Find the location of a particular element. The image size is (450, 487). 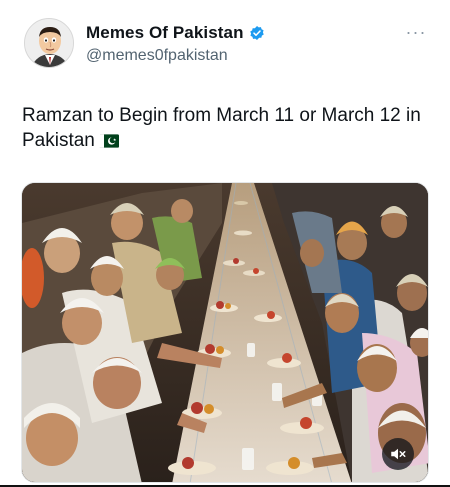

mute-button is located at coordinates (398, 454).